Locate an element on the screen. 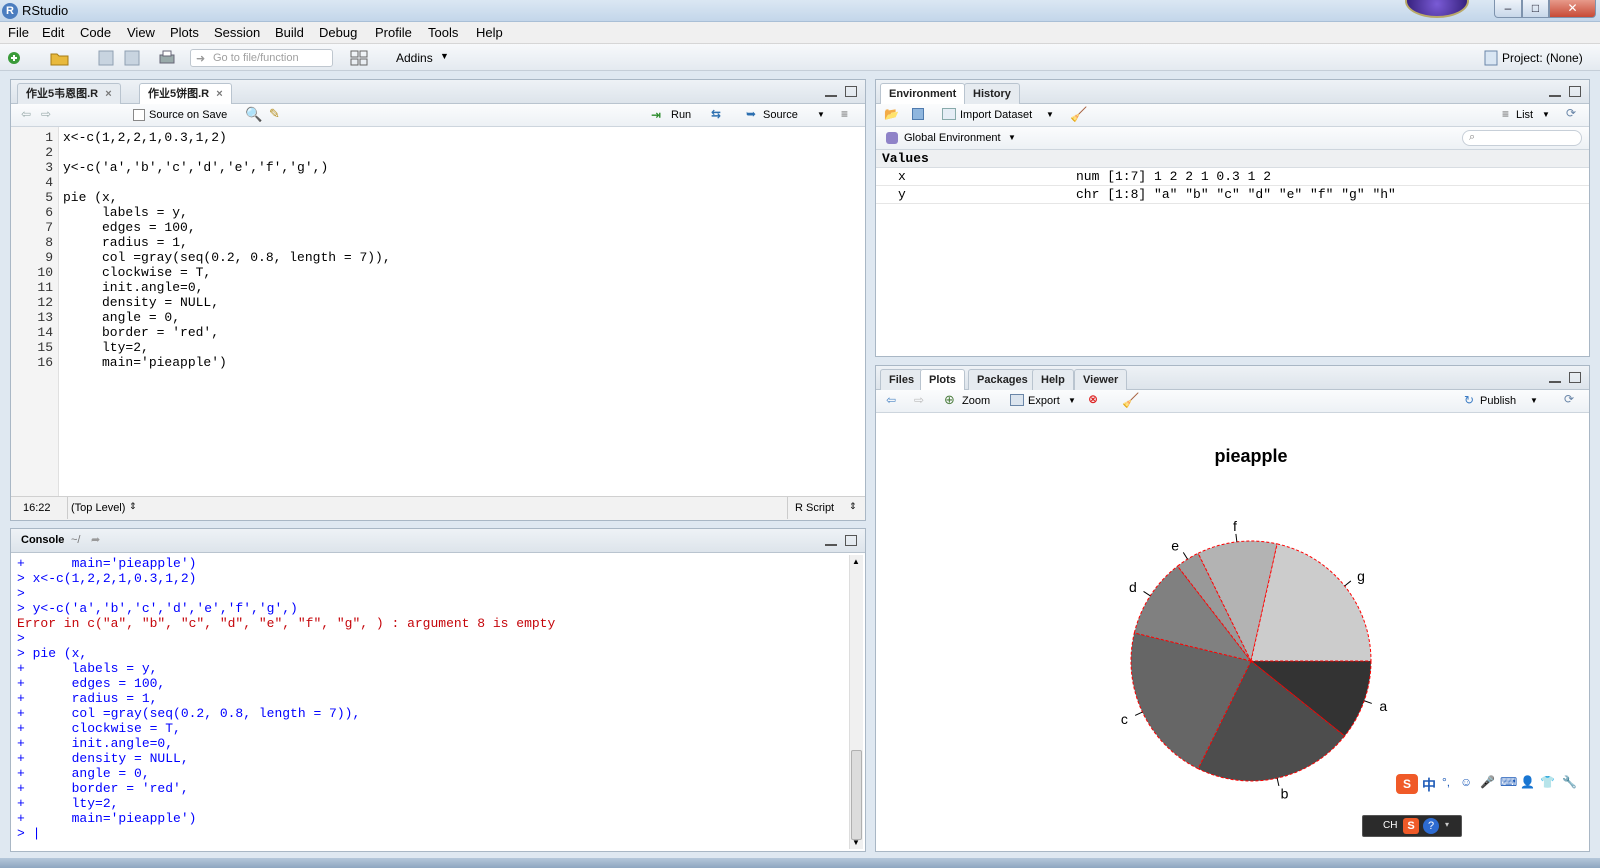  menu-session: Session is located at coordinates (237, 32).